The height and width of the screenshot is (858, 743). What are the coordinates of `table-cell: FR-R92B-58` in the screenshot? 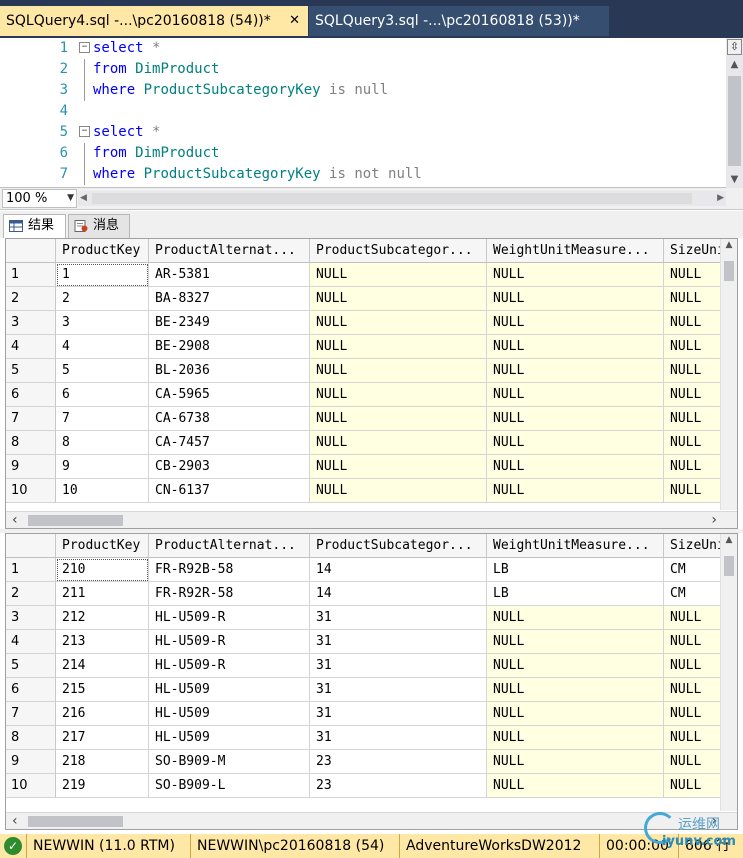 It's located at (229, 570).